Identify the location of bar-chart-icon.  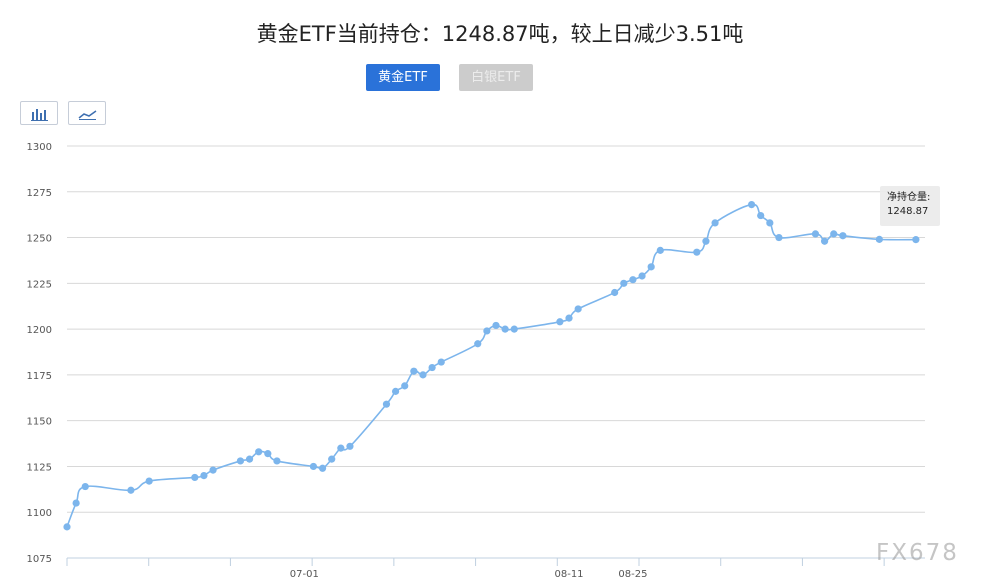
(39, 115).